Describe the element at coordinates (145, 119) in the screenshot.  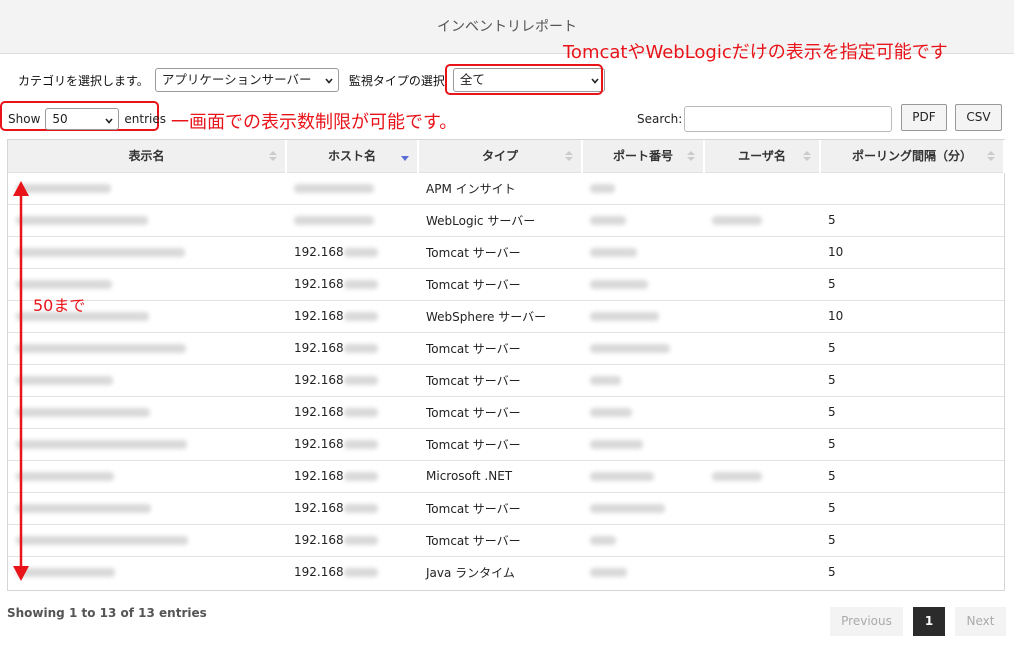
I see `entries-label: entries` at that location.